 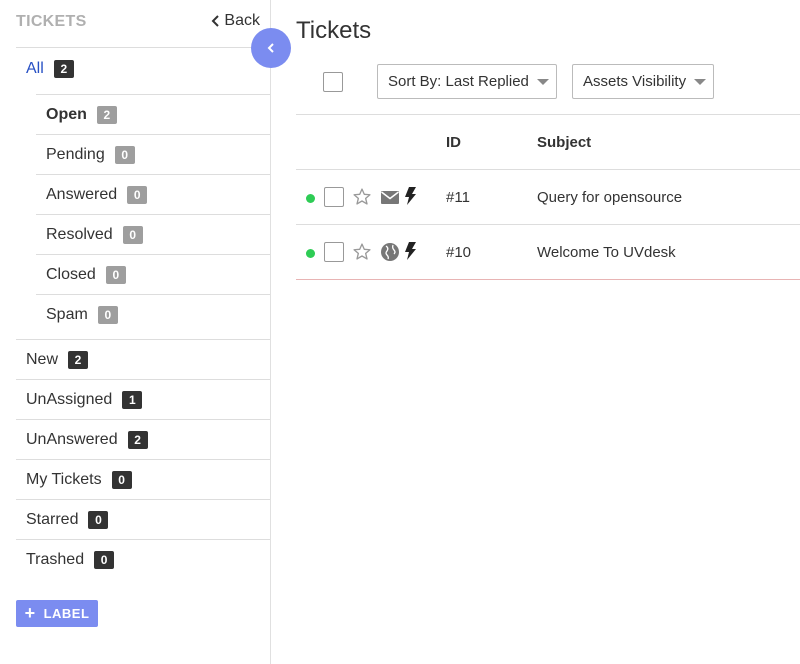 I want to click on sidebar-item-label: UnAnswered, so click(x=72, y=439).